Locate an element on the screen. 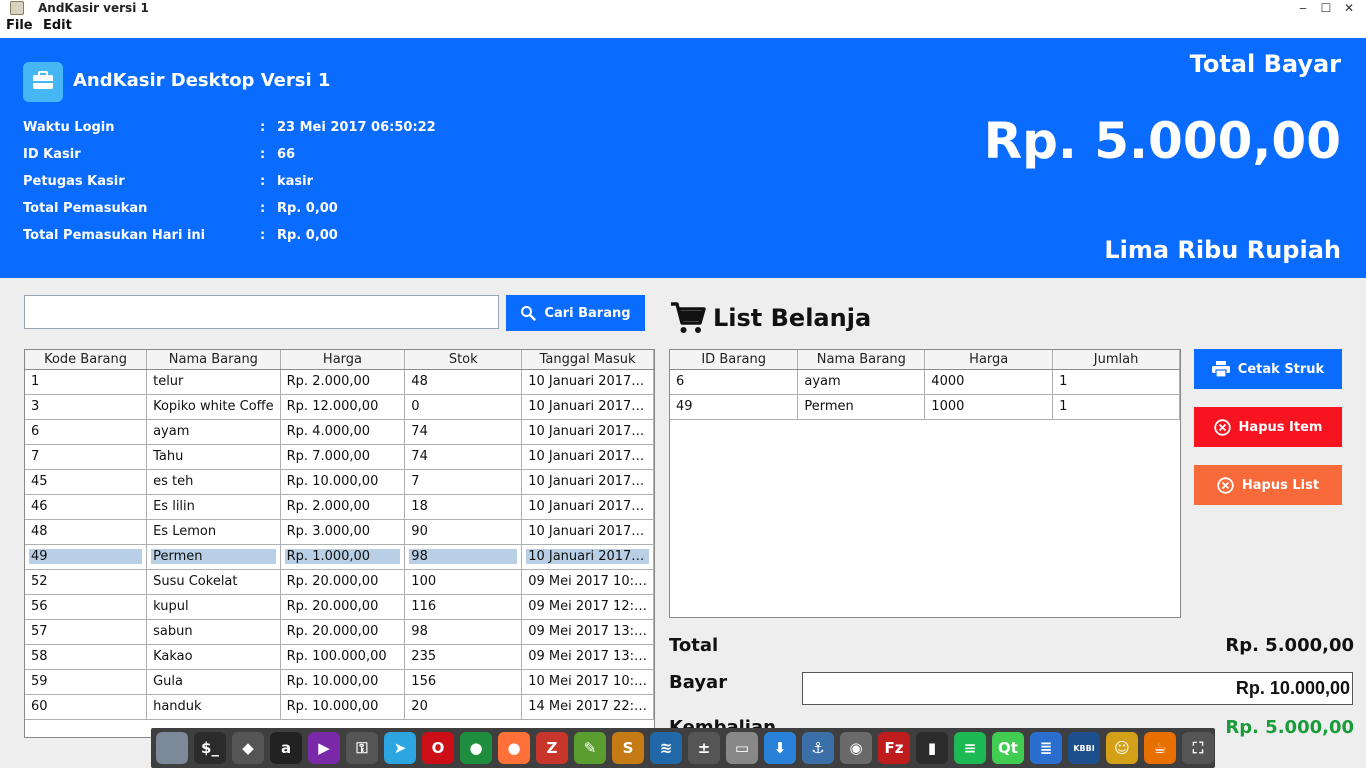 The image size is (1366, 768). search-button-label: Cari Barang is located at coordinates (587, 313).